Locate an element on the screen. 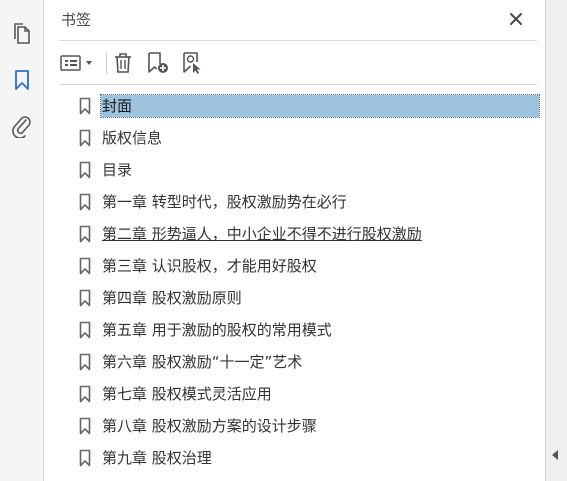  bookmark-label: 第四章 股权激励原则 is located at coordinates (172, 298).